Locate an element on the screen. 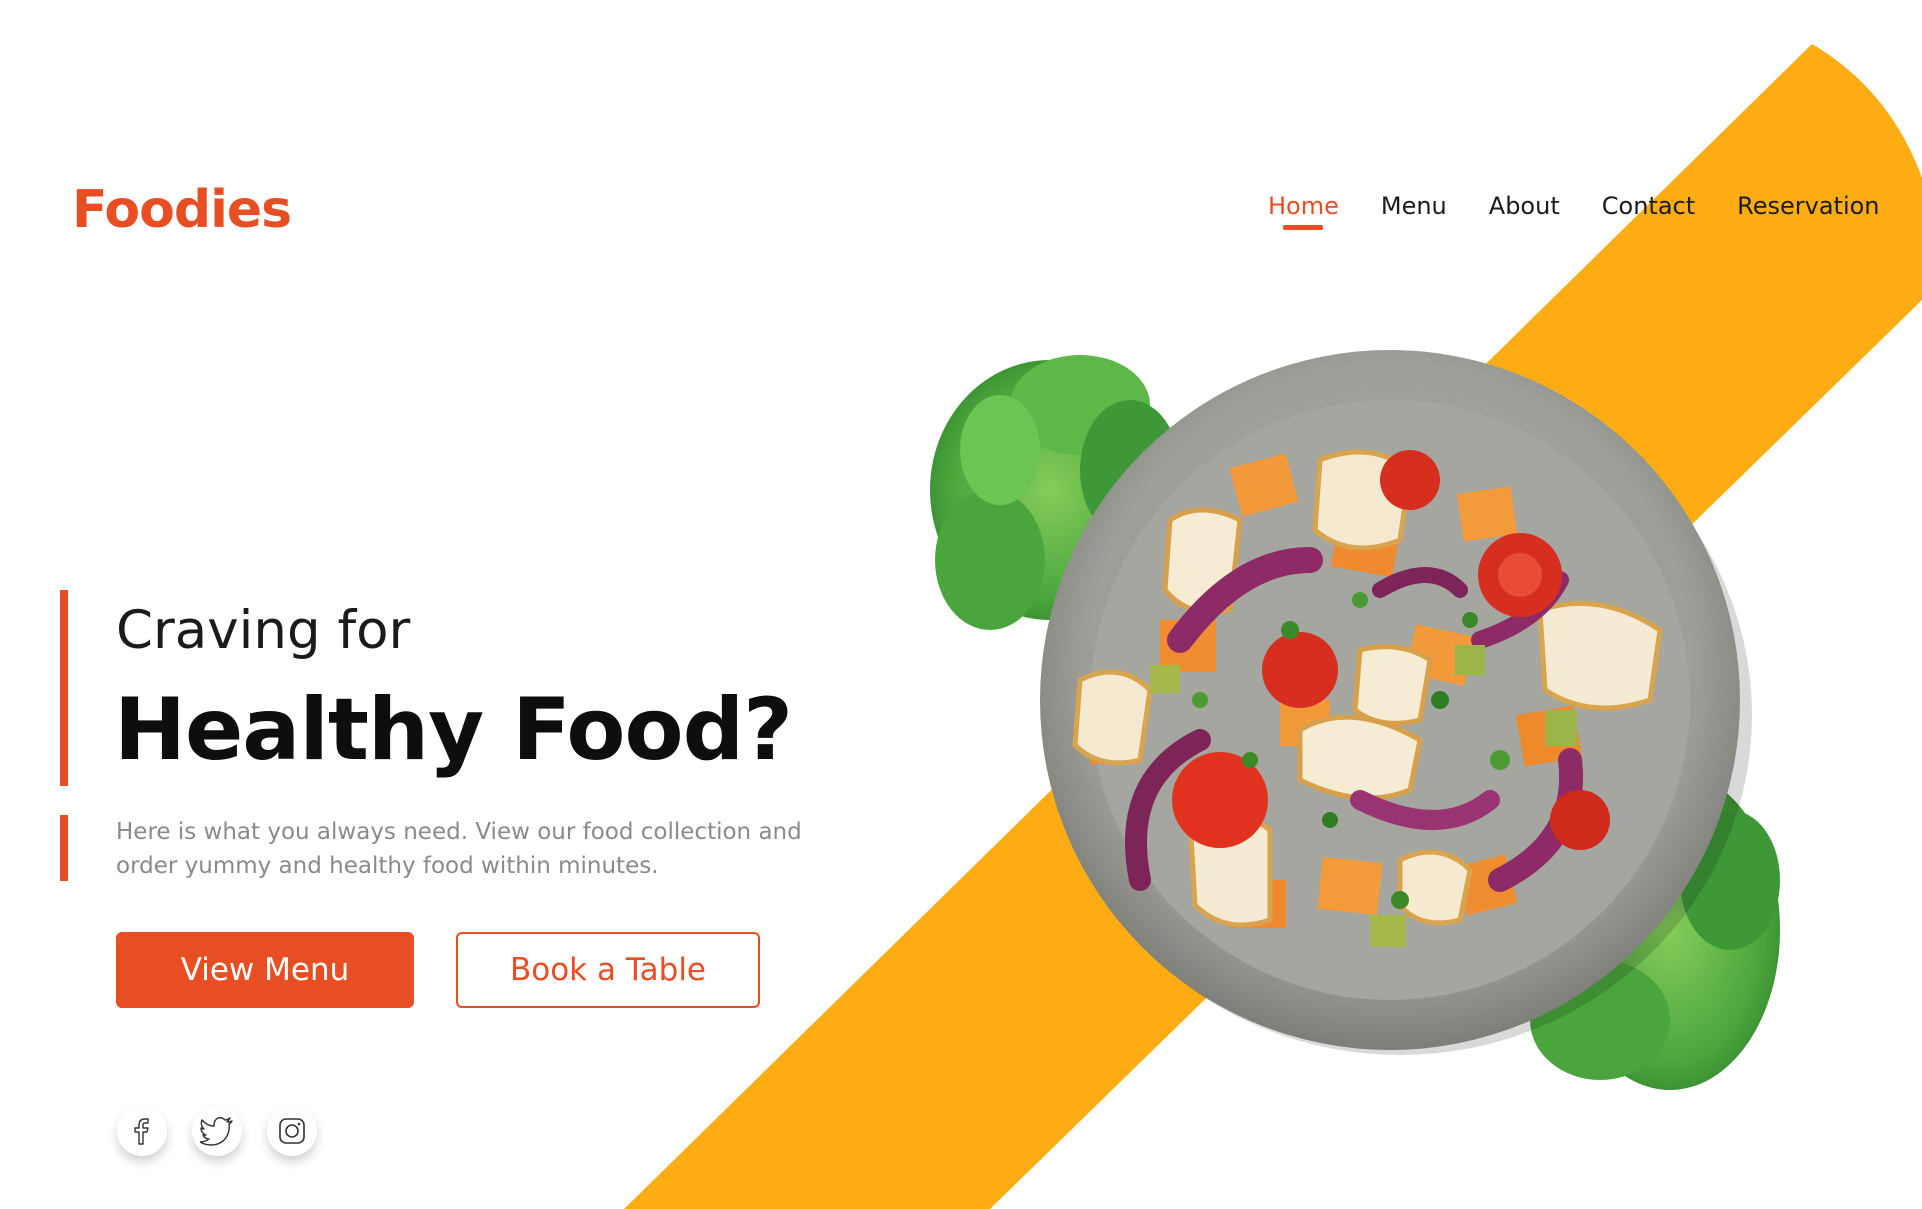 This screenshot has height=1209, width=1922. description-accent-bar is located at coordinates (64, 848).